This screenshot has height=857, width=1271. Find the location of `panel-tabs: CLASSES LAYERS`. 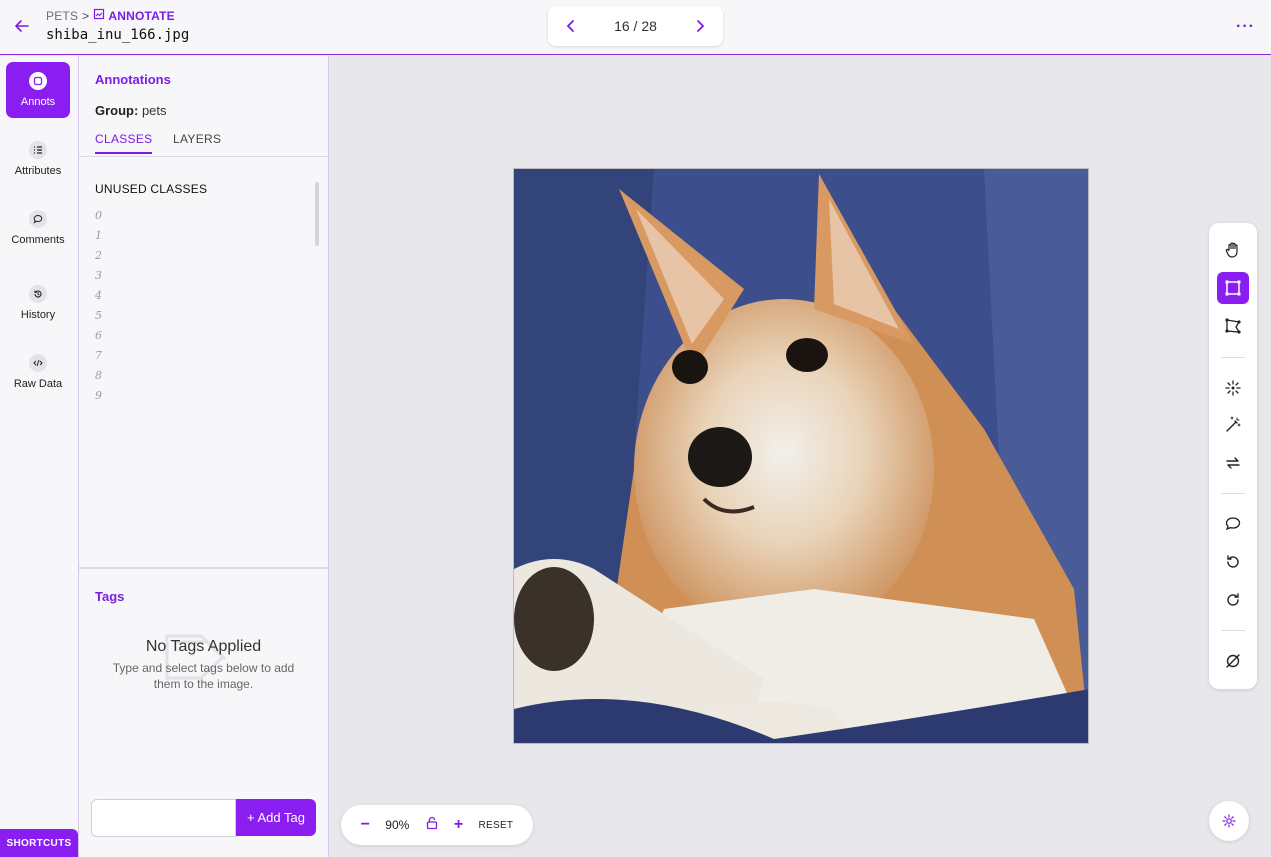

panel-tabs: CLASSES LAYERS is located at coordinates (203, 144).